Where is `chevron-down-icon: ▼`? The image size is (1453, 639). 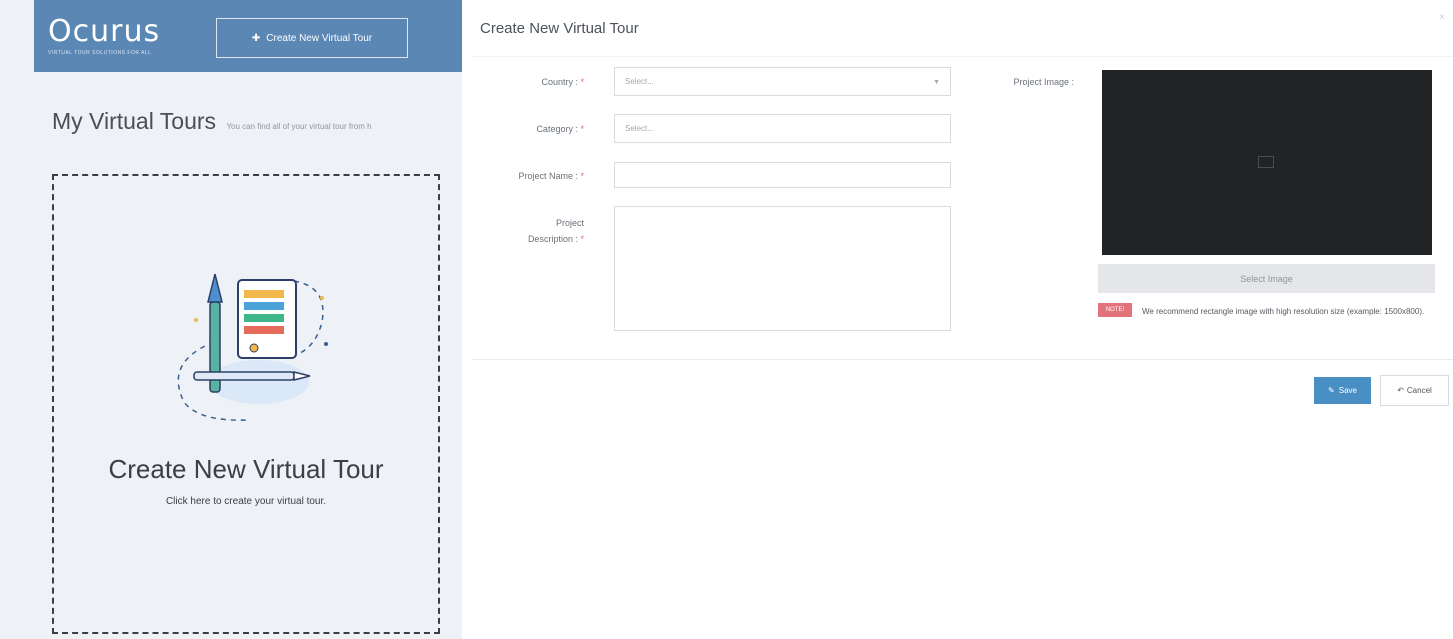
chevron-down-icon: ▼ is located at coordinates (936, 82).